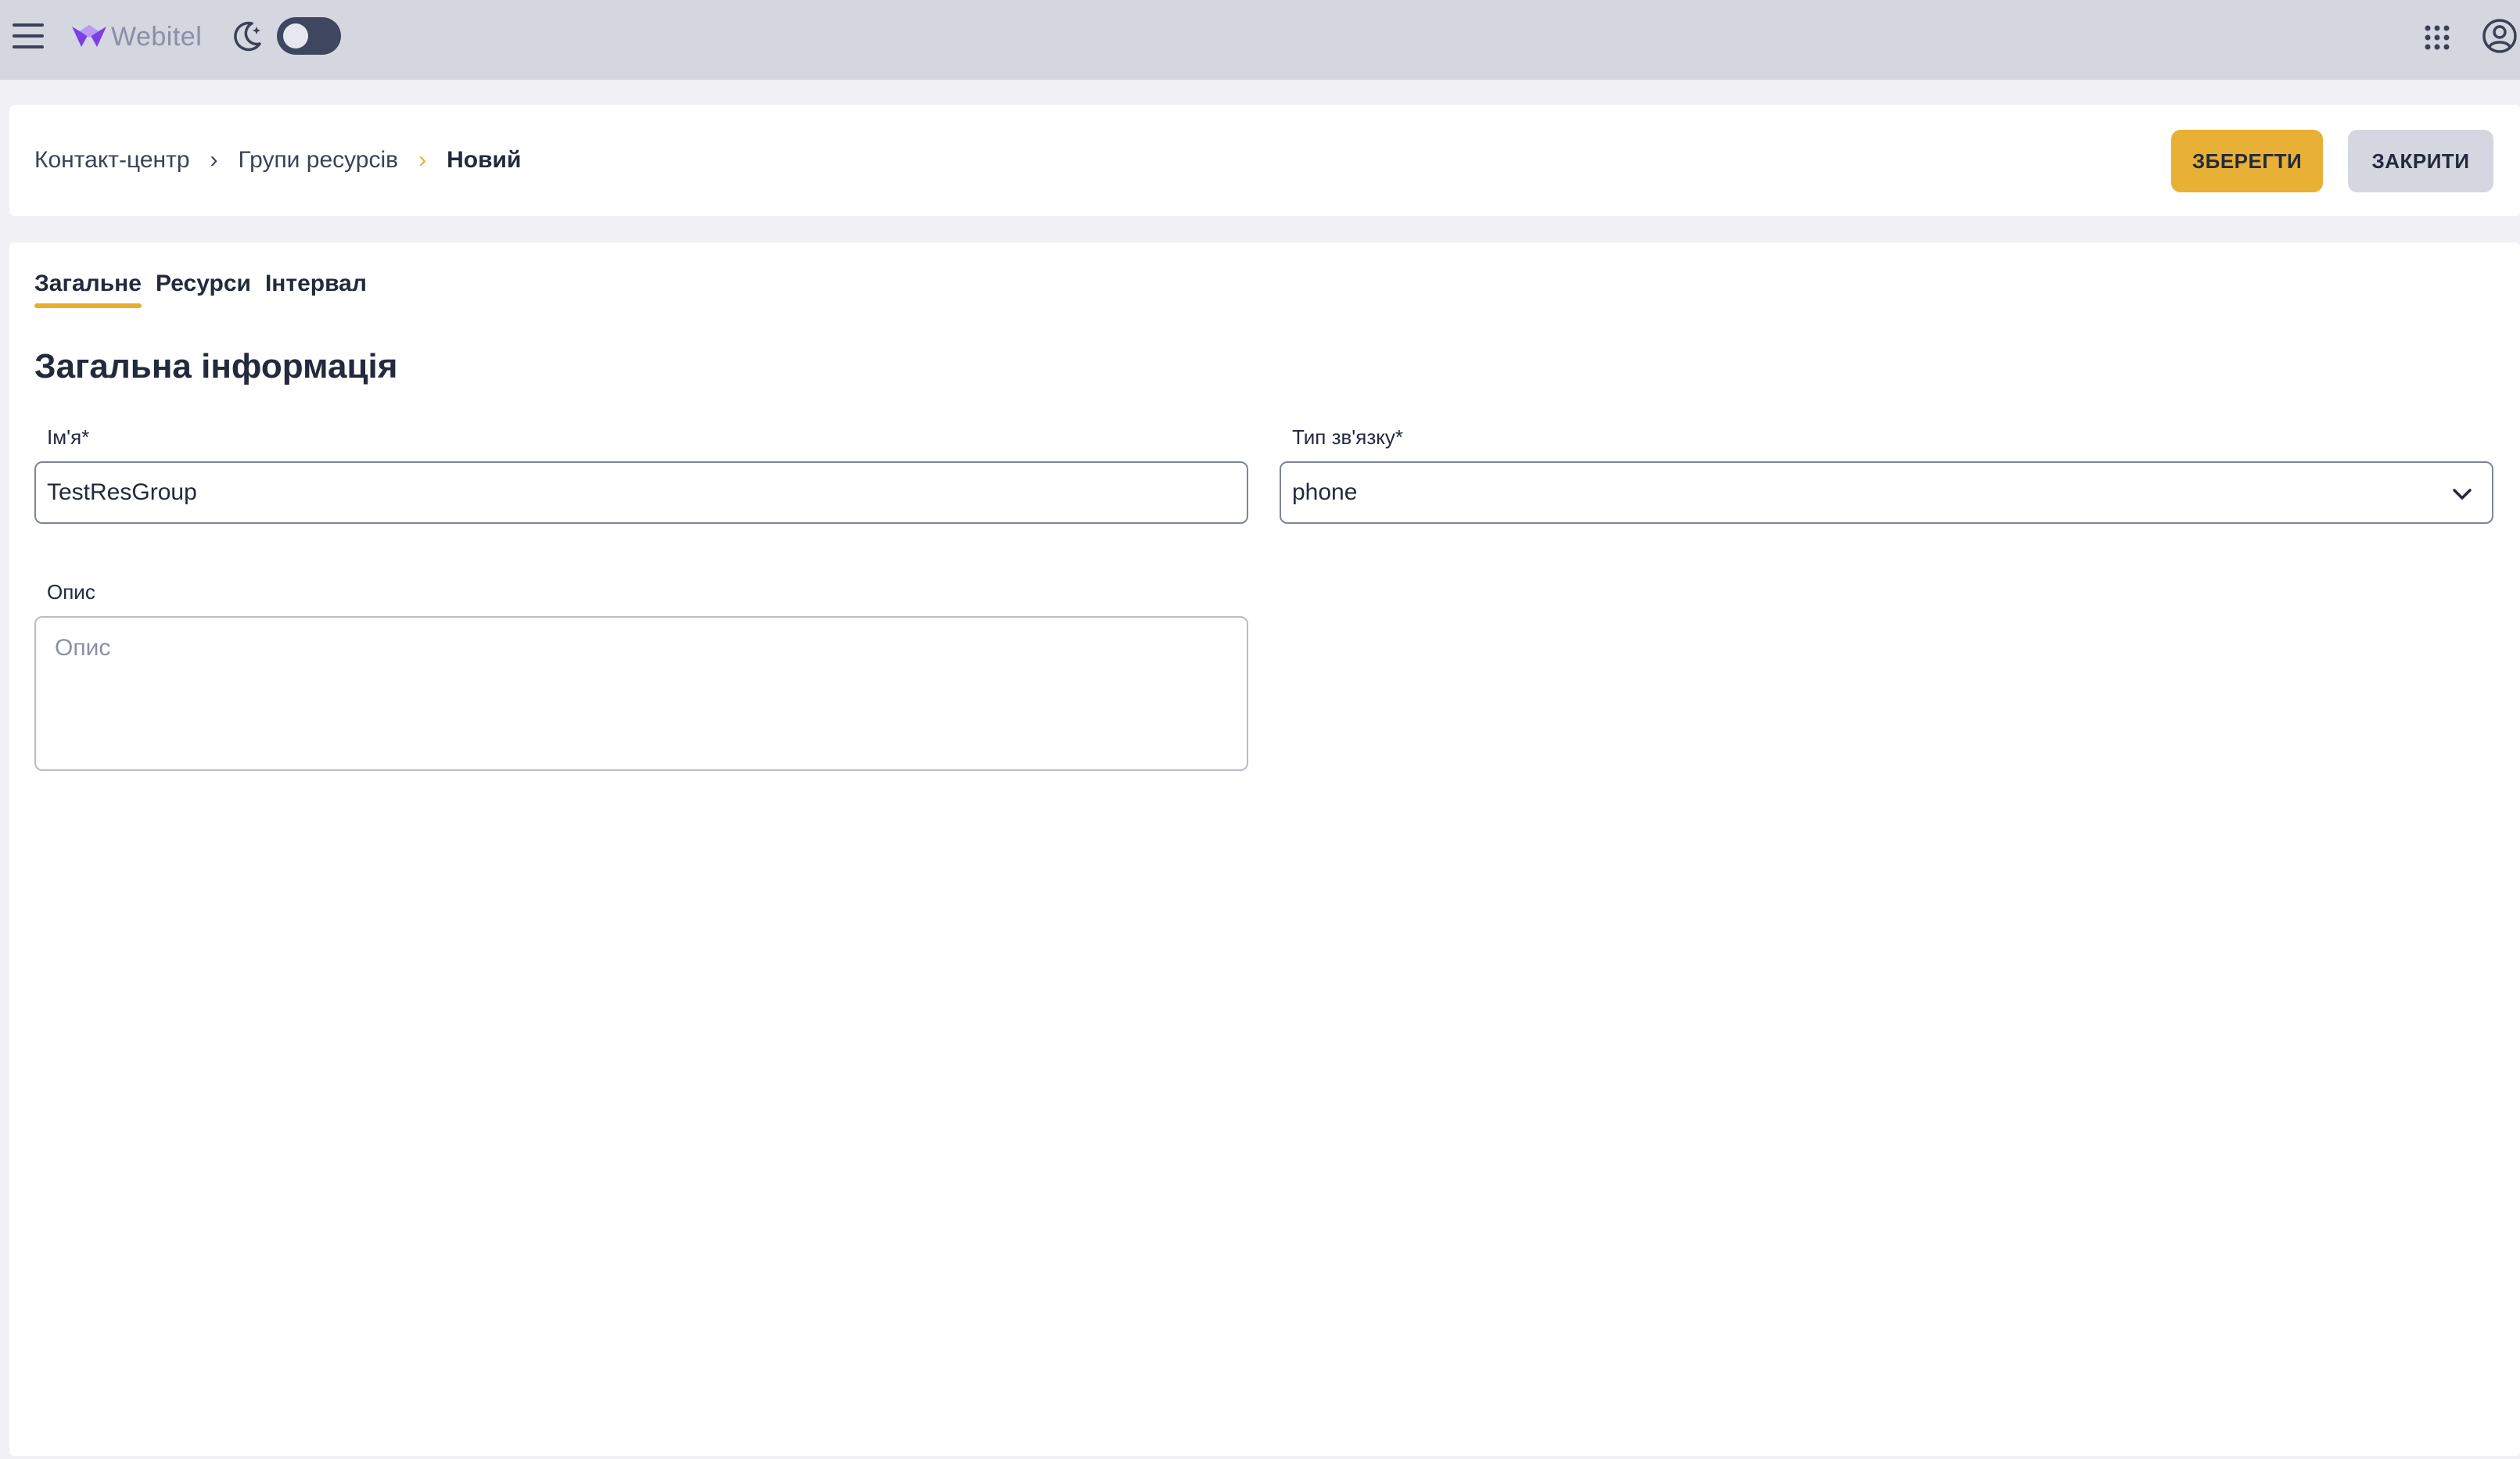 This screenshot has height=1459, width=2520. Describe the element at coordinates (1260, 40) in the screenshot. I see `app-bar: Webitel` at that location.